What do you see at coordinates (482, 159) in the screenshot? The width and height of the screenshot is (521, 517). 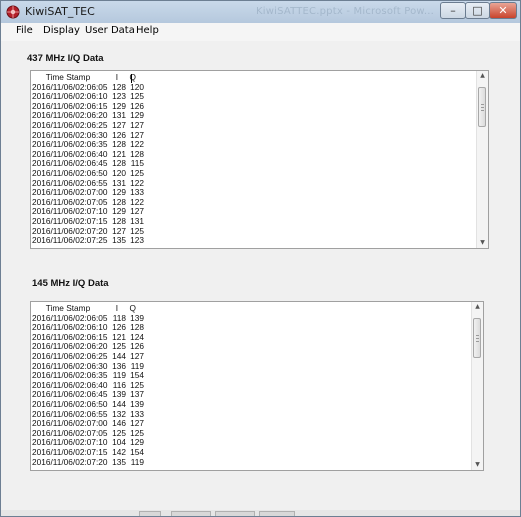 I see `vertical-scrollbar-437: ▲ ▼` at bounding box center [482, 159].